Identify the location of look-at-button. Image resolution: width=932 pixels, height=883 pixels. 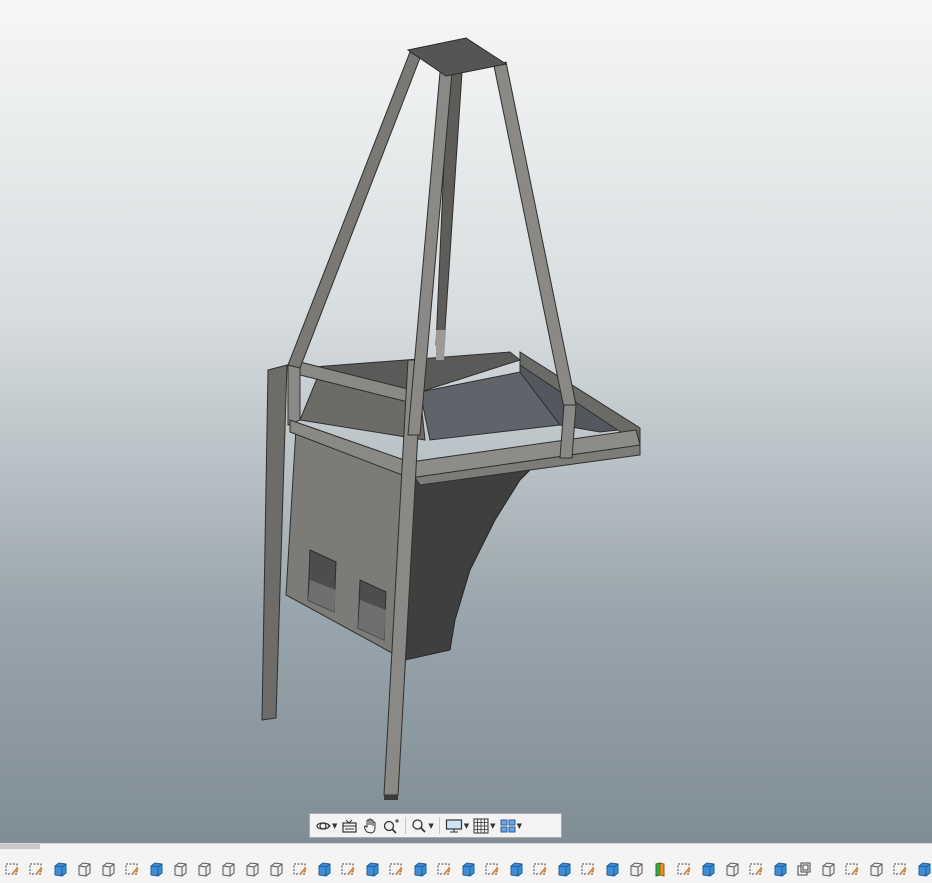
(349, 825).